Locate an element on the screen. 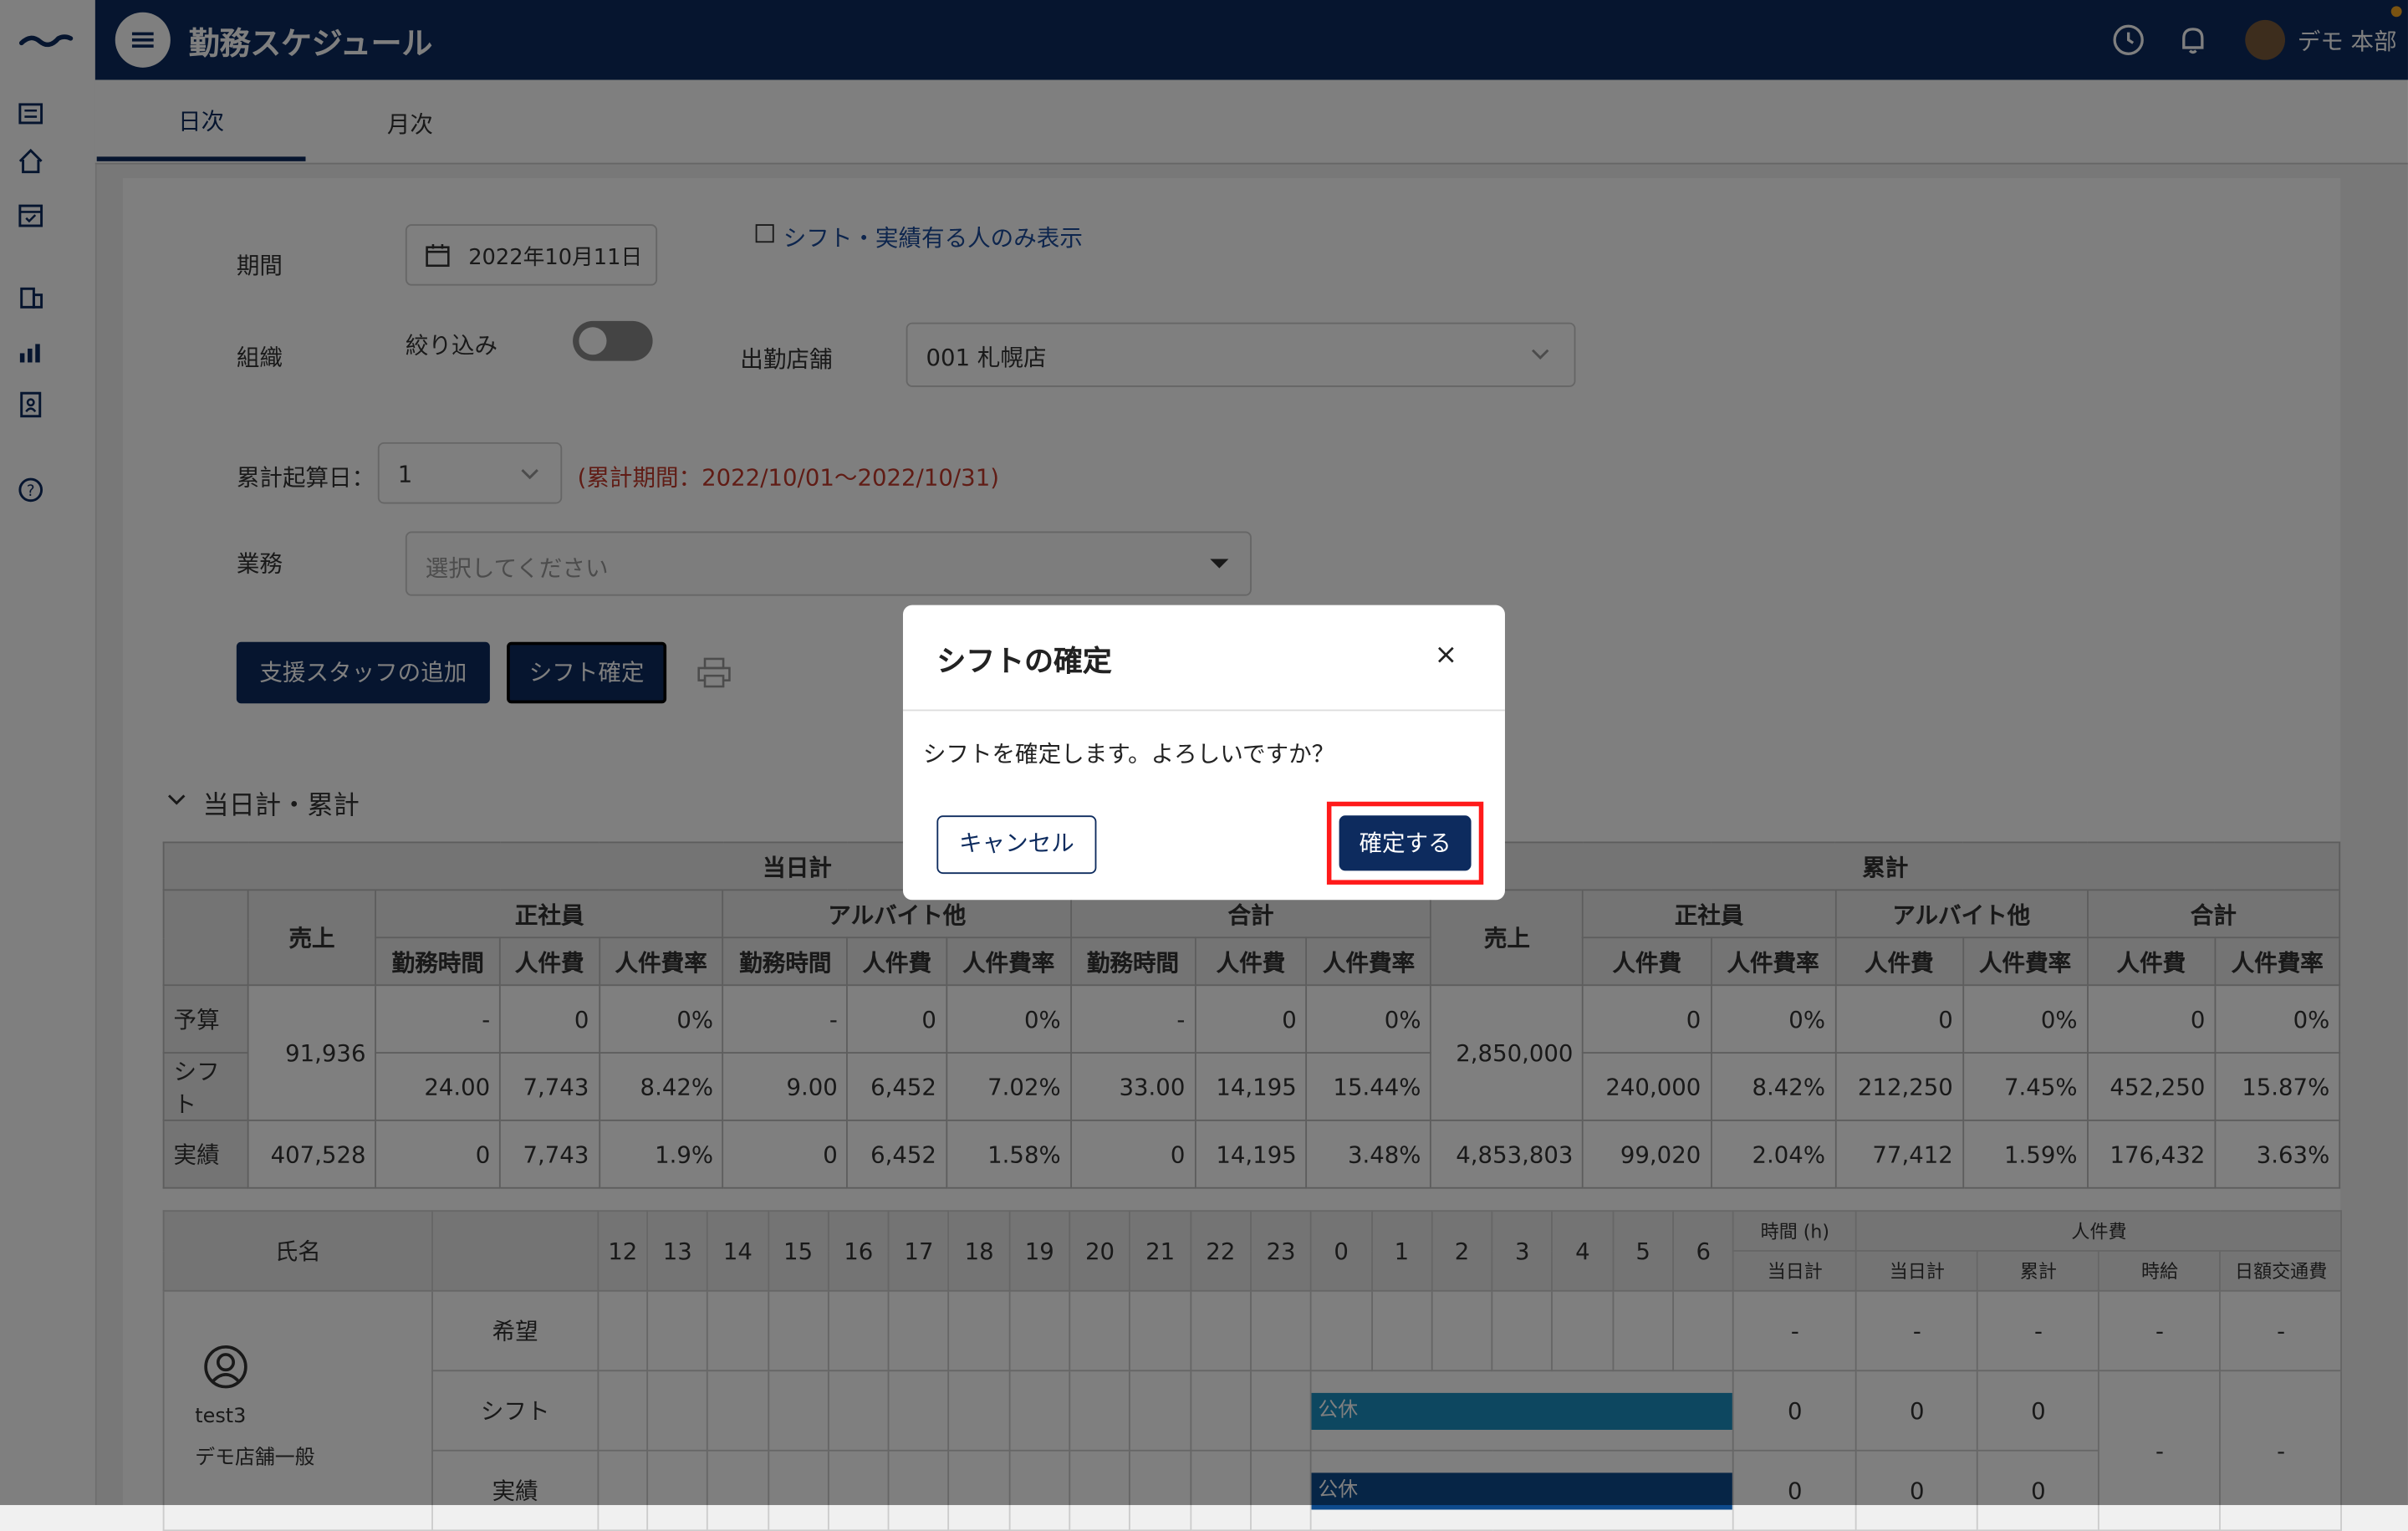 The image size is (2408, 1531). confirm-highlight: 確定する is located at coordinates (1405, 843).